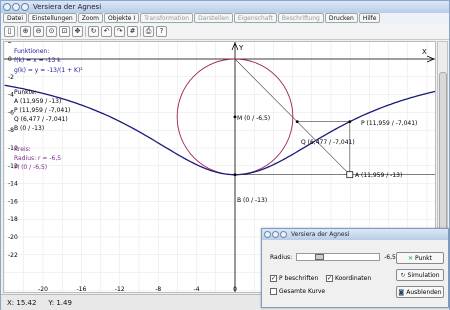 The width and height of the screenshot is (450, 310). I want to click on menu-0: Datei, so click(15, 18).